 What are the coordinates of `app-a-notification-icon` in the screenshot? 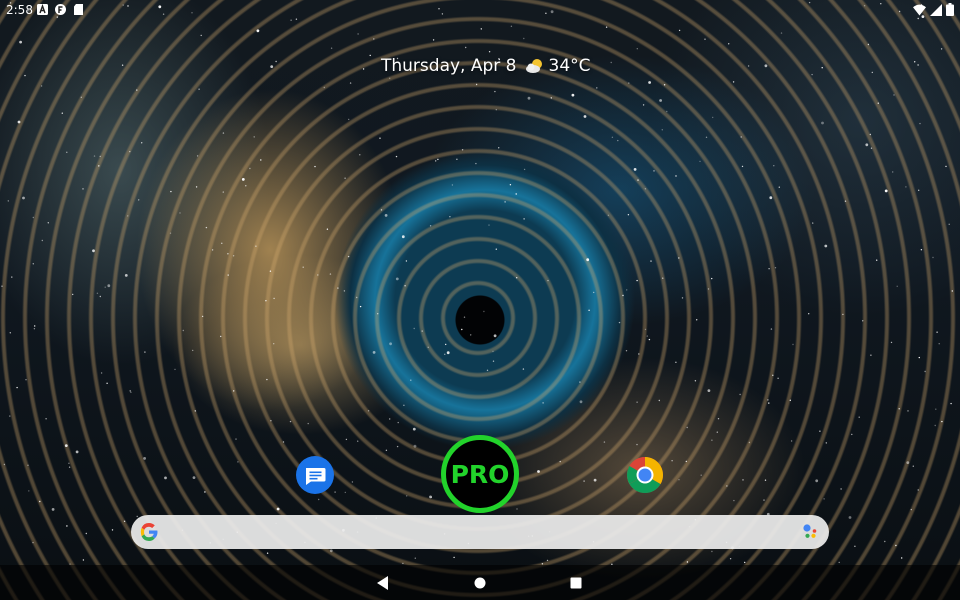 It's located at (42, 9).